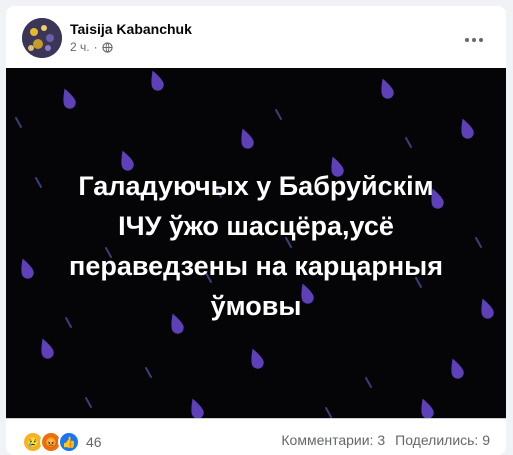 This screenshot has height=455, width=513. Describe the element at coordinates (256, 436) in the screenshot. I see `post-footer: 😢 😡 👍 46 Комментарии: 3 Поделились: 9` at that location.